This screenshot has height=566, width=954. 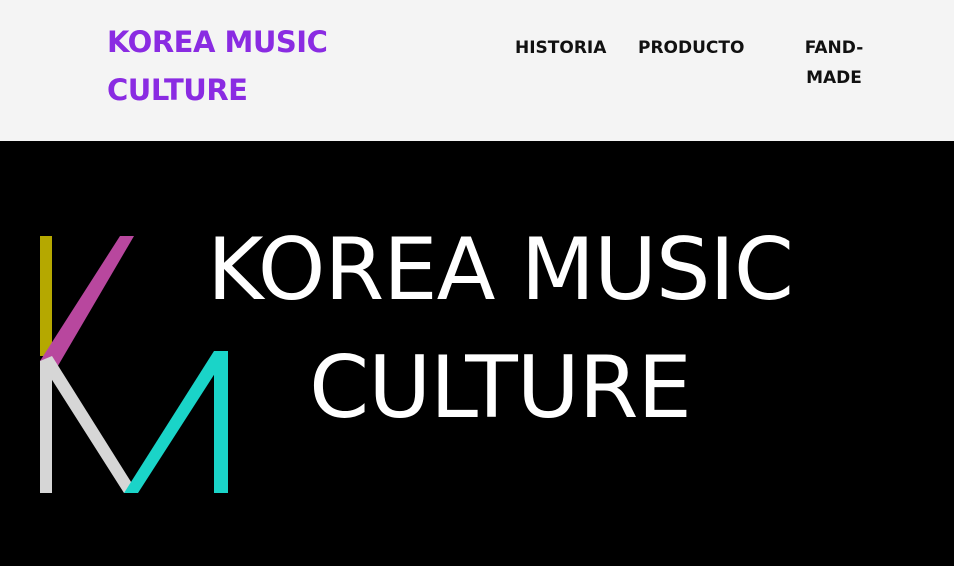 What do you see at coordinates (560, 48) in the screenshot?
I see `nav-link-historia: HISTORIA` at bounding box center [560, 48].